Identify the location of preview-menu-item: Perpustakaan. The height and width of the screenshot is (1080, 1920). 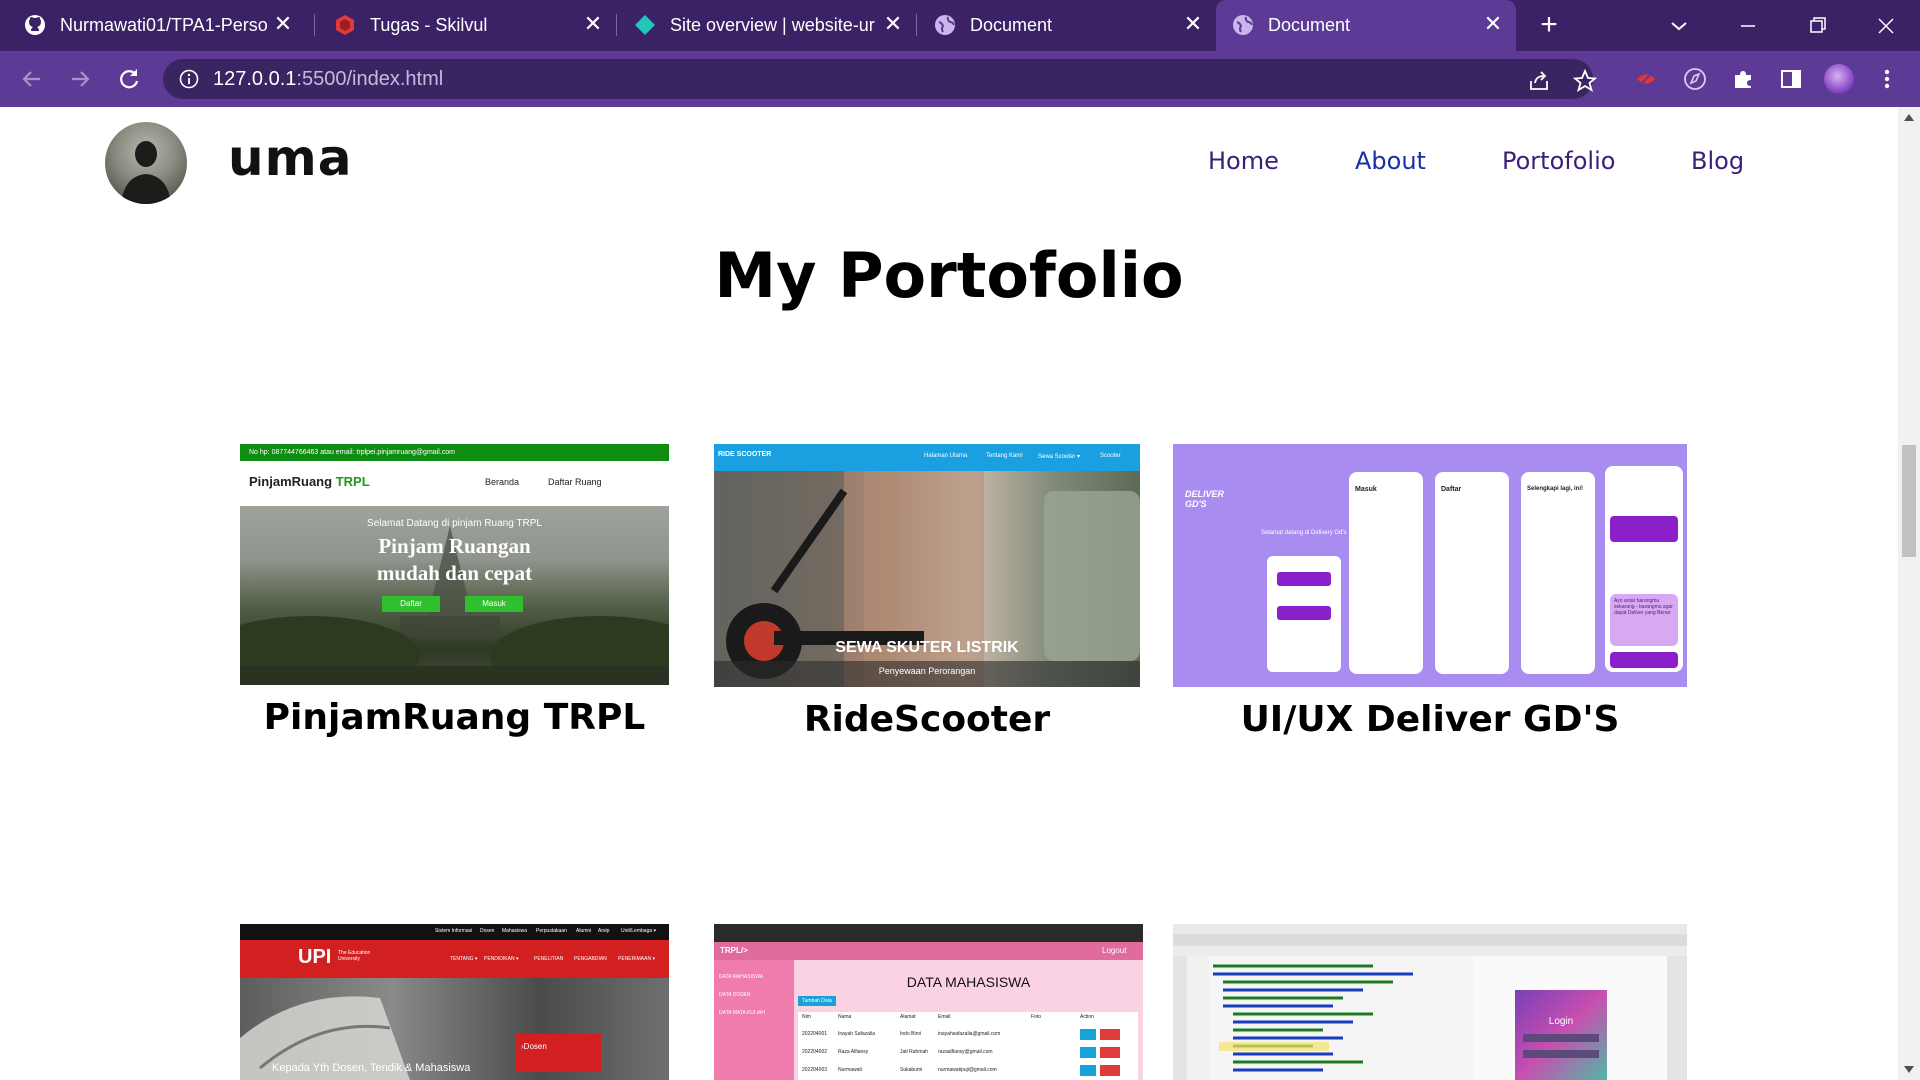
(551, 931).